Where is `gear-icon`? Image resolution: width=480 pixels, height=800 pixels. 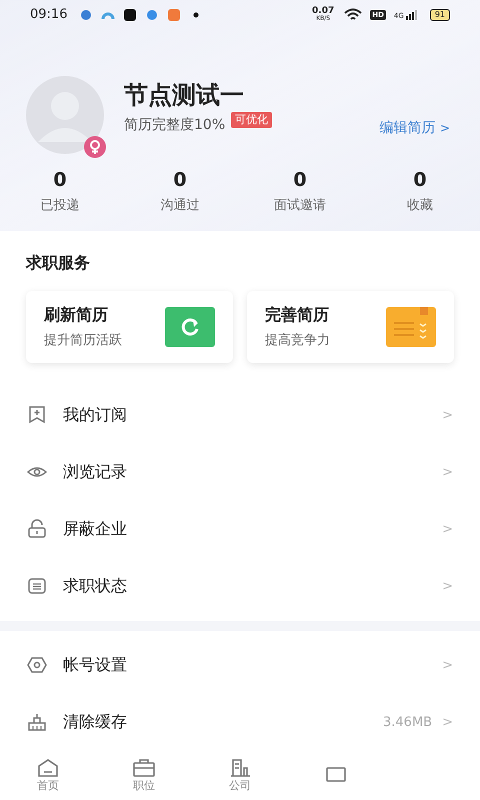 gear-icon is located at coordinates (37, 665).